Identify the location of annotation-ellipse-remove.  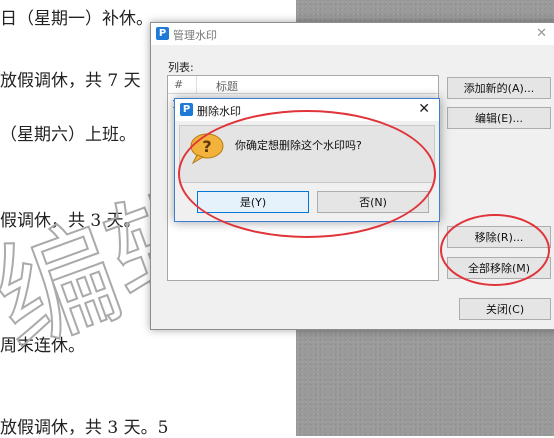
(495, 250).